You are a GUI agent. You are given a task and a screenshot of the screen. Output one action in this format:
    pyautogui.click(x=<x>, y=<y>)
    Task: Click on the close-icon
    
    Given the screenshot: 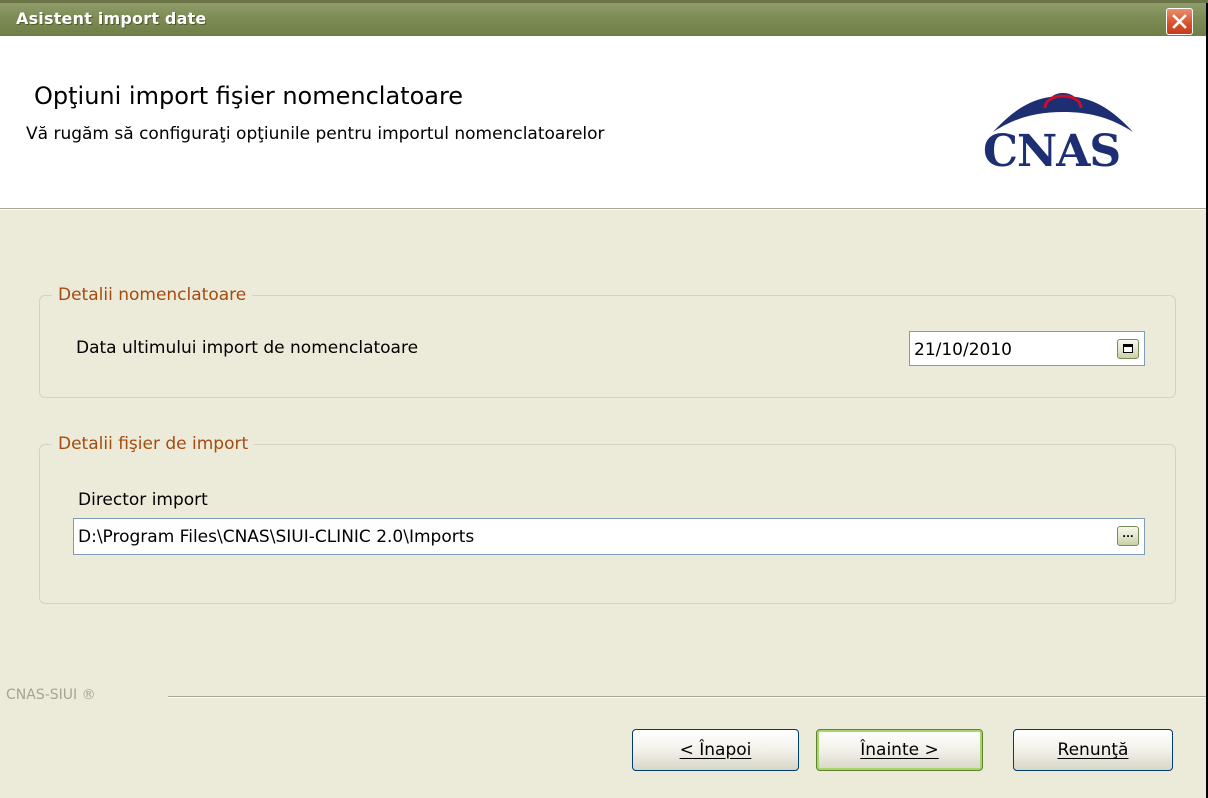 What is the action you would take?
    pyautogui.click(x=1179, y=21)
    